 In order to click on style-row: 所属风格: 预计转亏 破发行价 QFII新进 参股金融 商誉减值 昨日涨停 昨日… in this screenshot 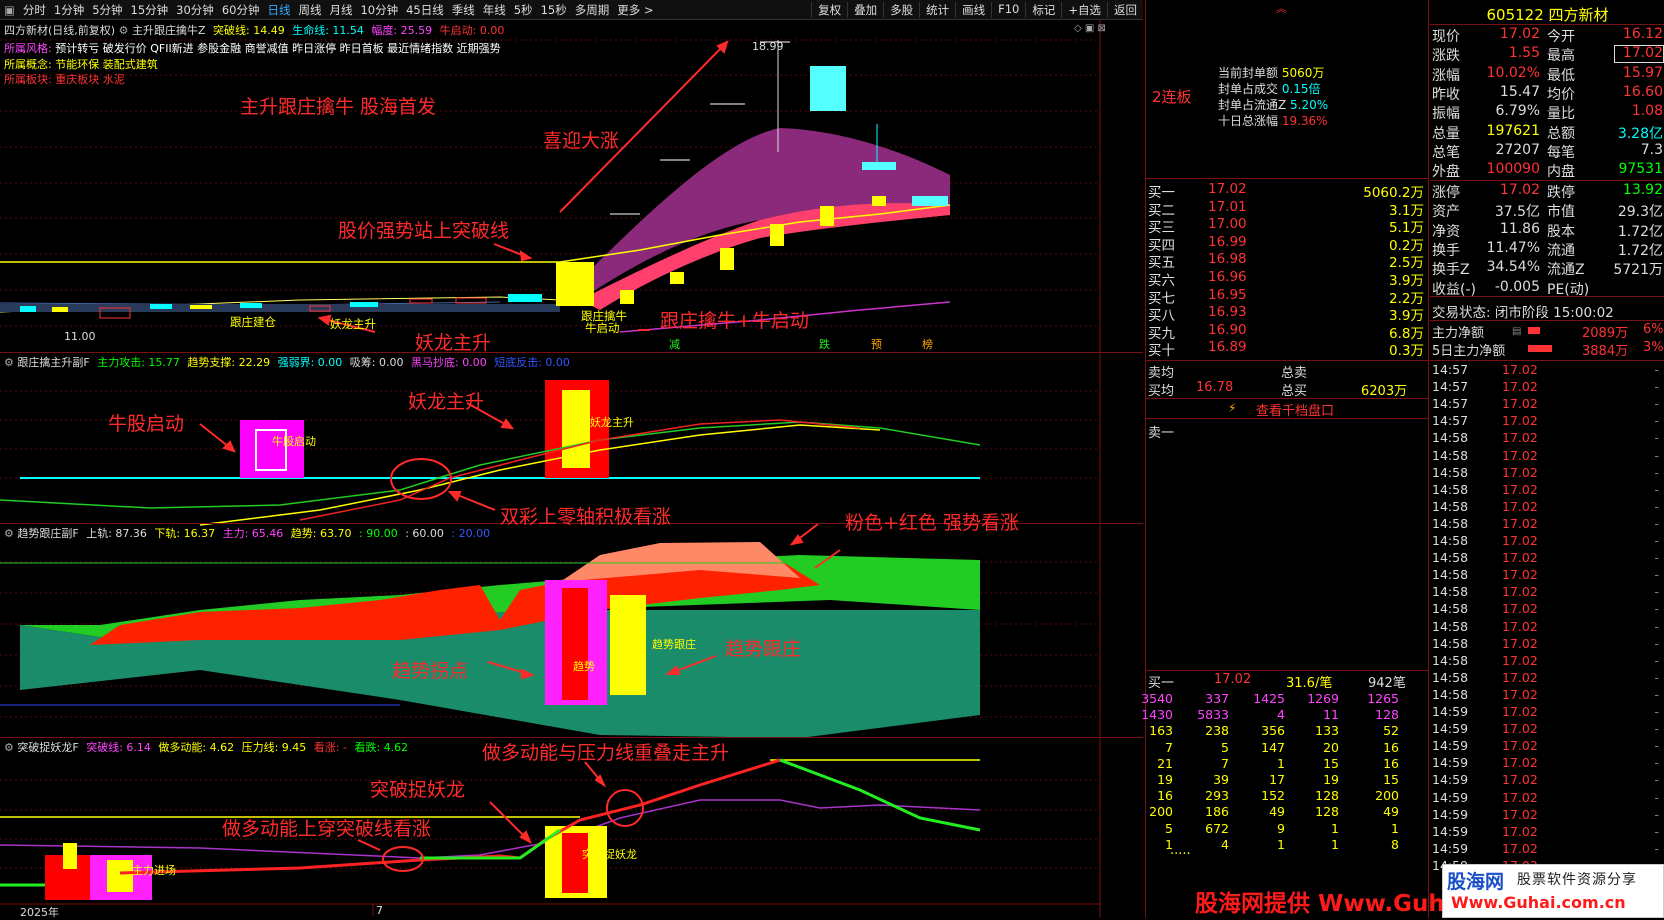, I will do `click(252, 48)`.